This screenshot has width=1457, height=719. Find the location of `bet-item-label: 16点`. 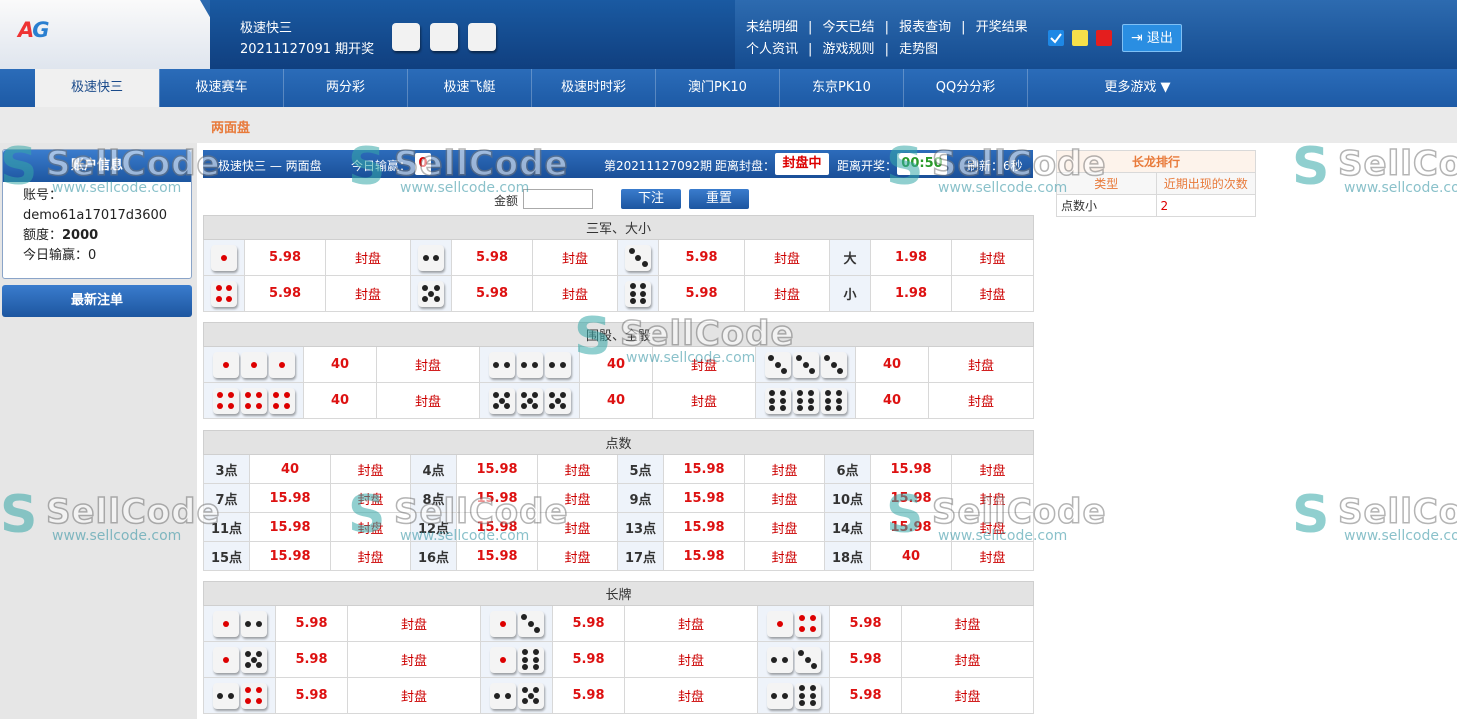

bet-item-label: 16点 is located at coordinates (433, 556).